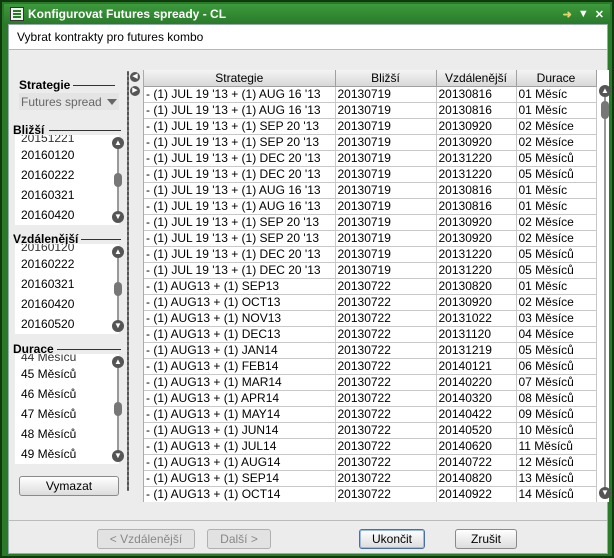  I want to click on table-cell: 20140922, so click(476, 494).